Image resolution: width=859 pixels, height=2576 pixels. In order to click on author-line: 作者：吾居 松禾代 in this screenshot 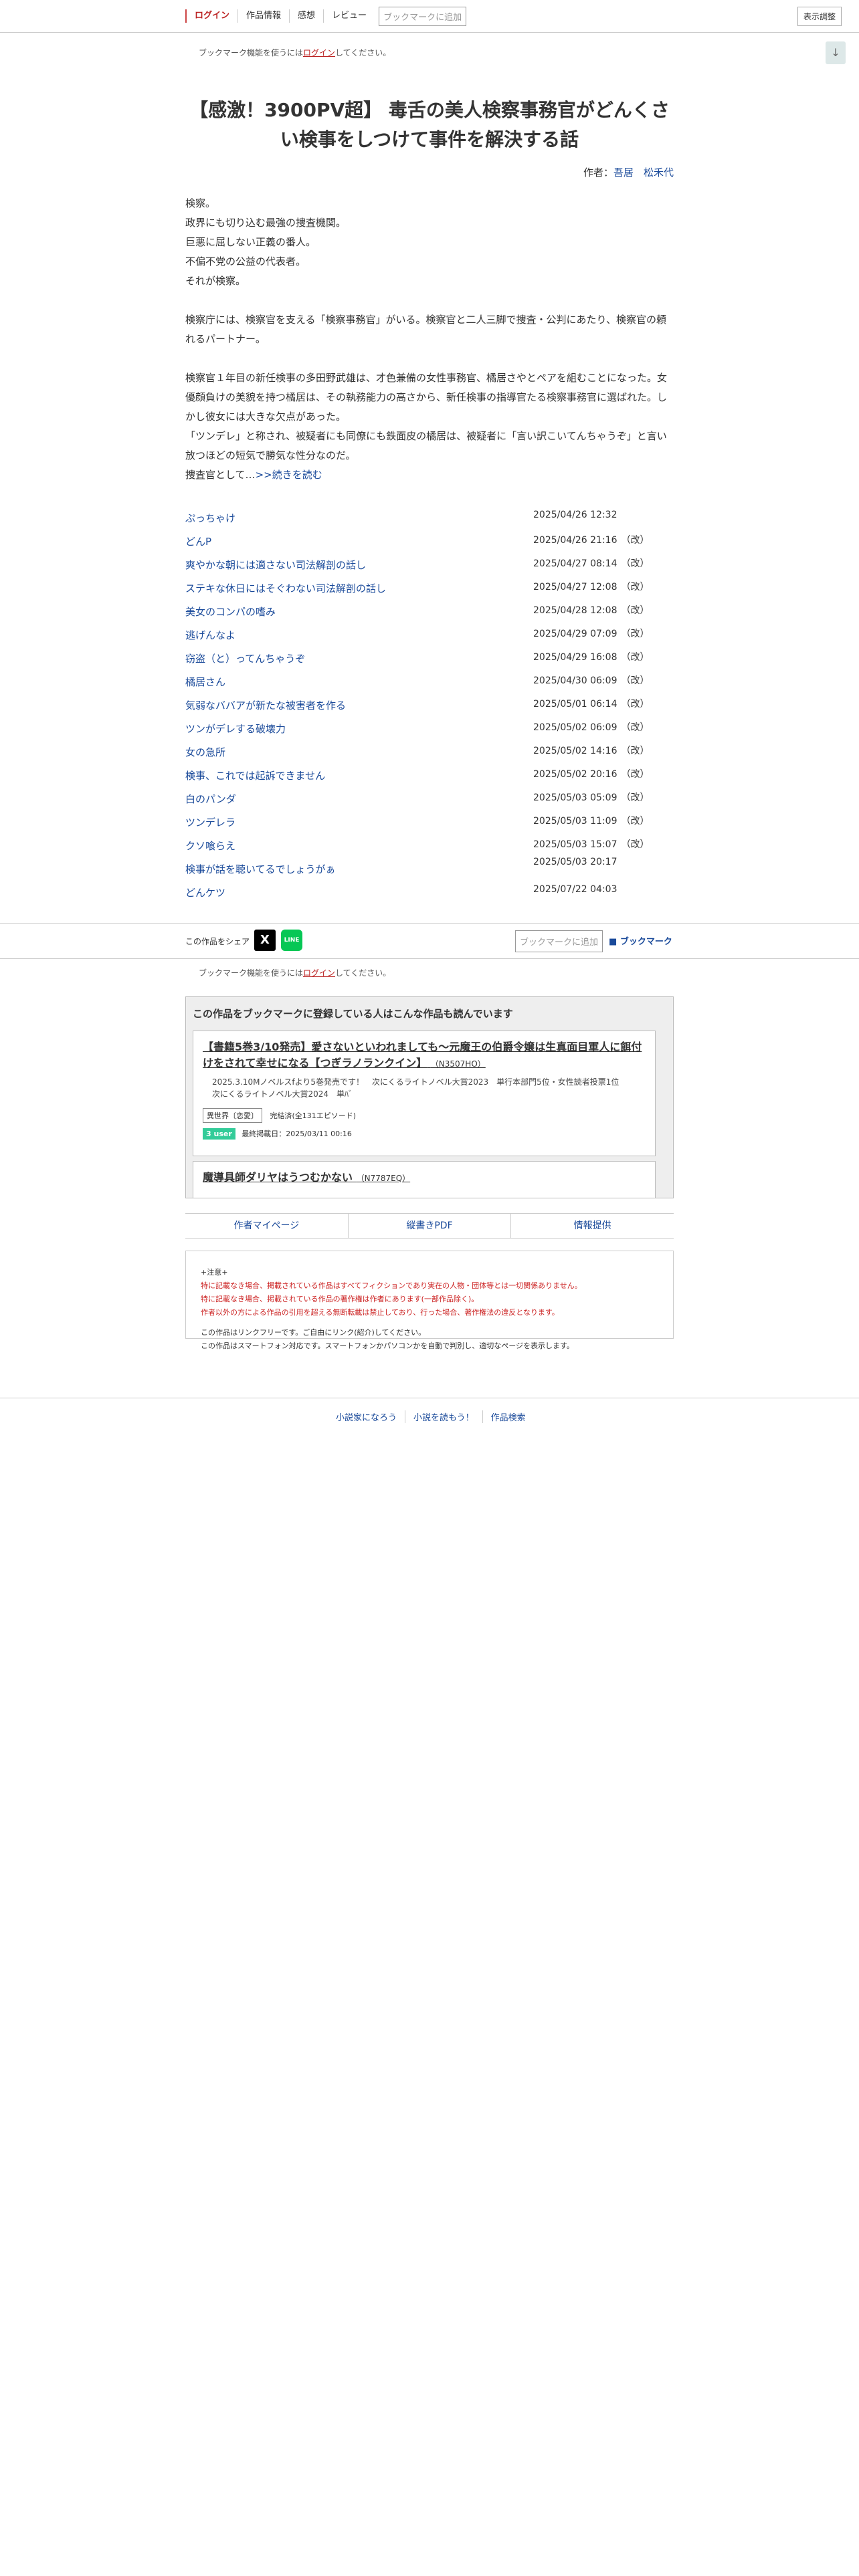, I will do `click(628, 173)`.